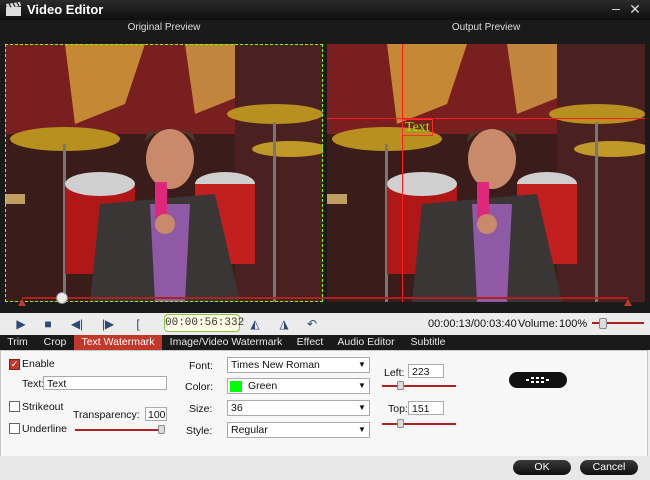 The height and width of the screenshot is (480, 650). I want to click on window-title: Video Editor, so click(65, 9).